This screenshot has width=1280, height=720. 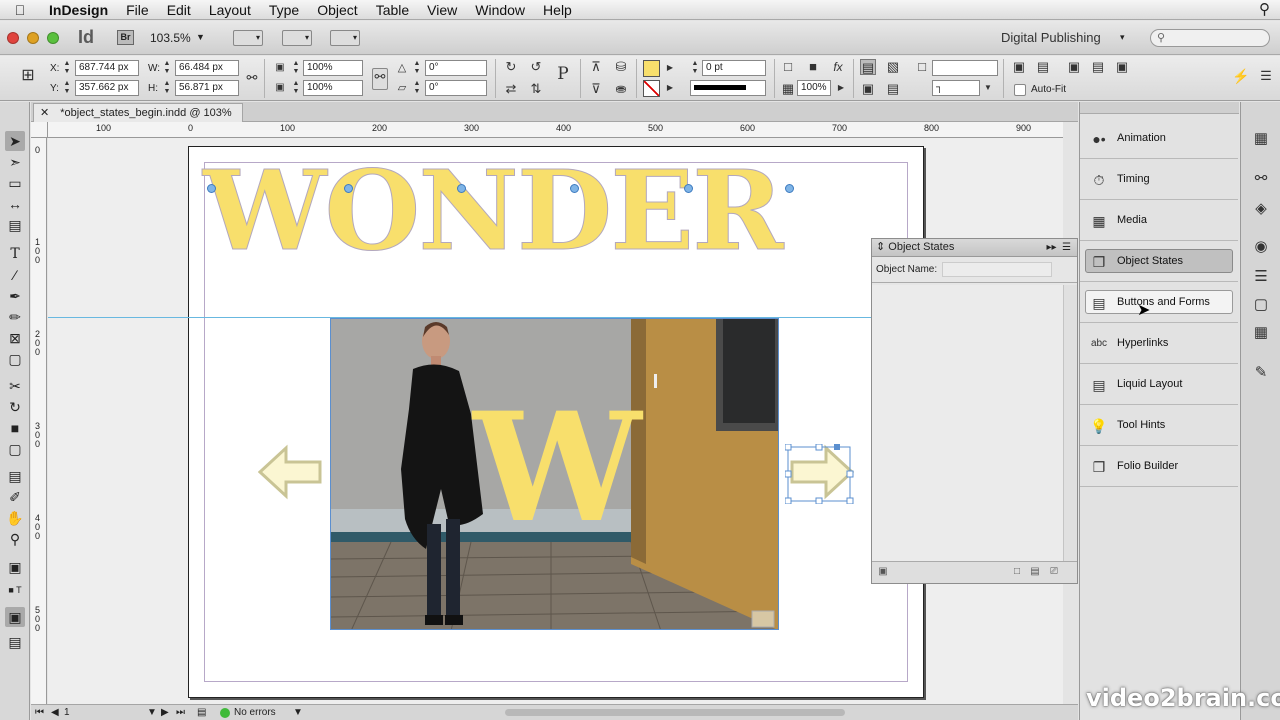 What do you see at coordinates (1261, 139) in the screenshot?
I see `pages-panel-icon: ▦` at bounding box center [1261, 139].